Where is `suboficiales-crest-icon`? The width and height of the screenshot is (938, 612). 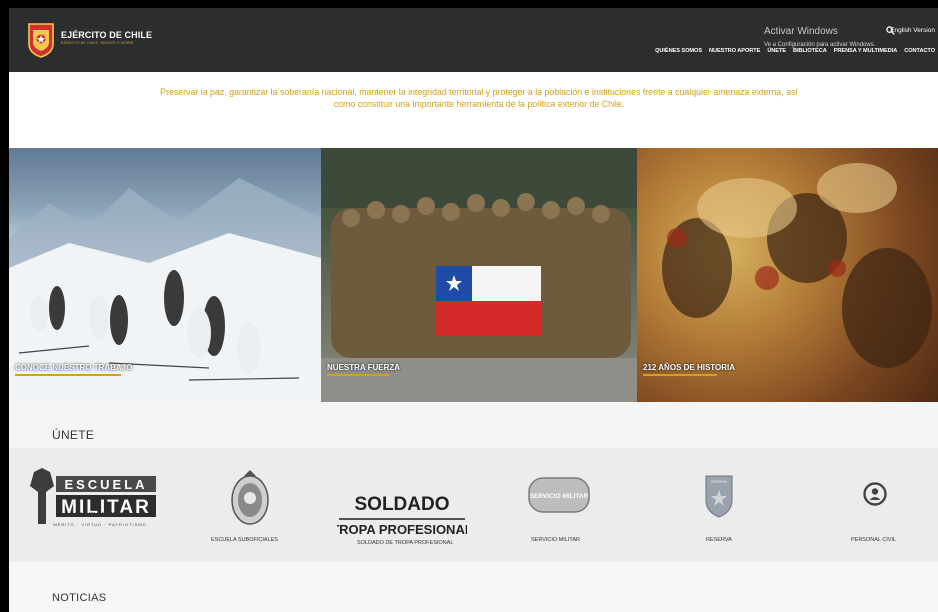
suboficiales-crest-icon is located at coordinates (250, 497).